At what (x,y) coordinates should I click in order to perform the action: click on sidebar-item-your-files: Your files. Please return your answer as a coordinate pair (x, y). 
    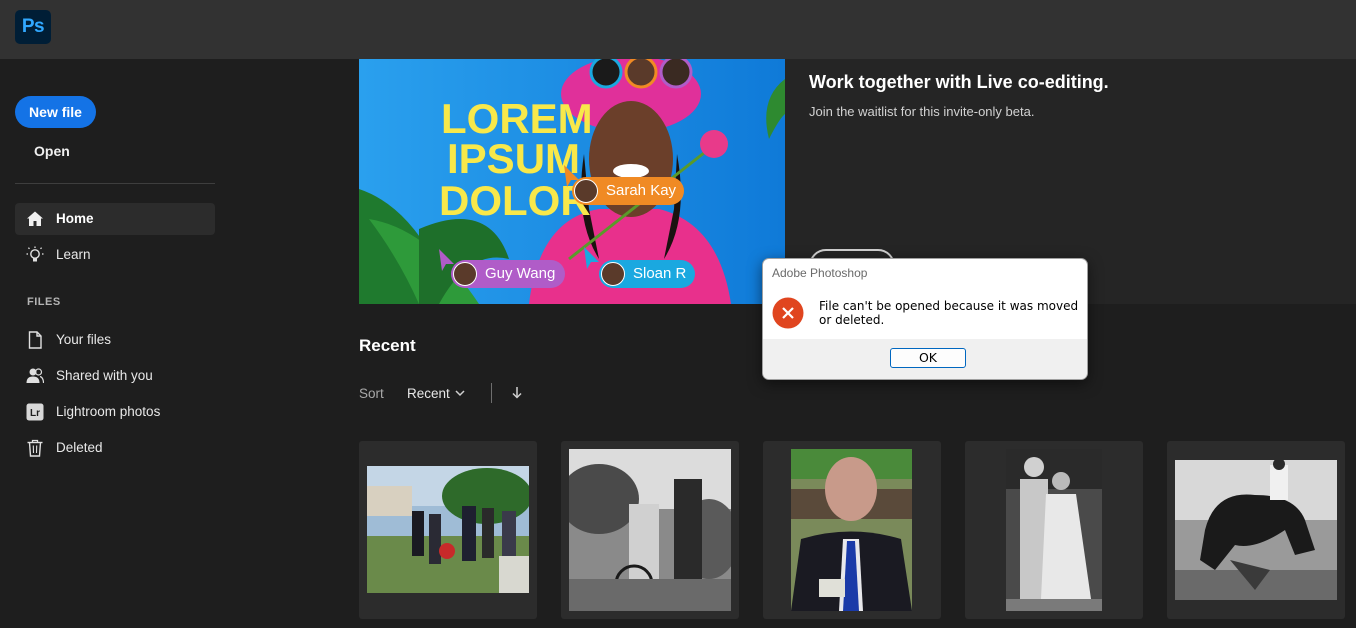
    Looking at the image, I should click on (115, 340).